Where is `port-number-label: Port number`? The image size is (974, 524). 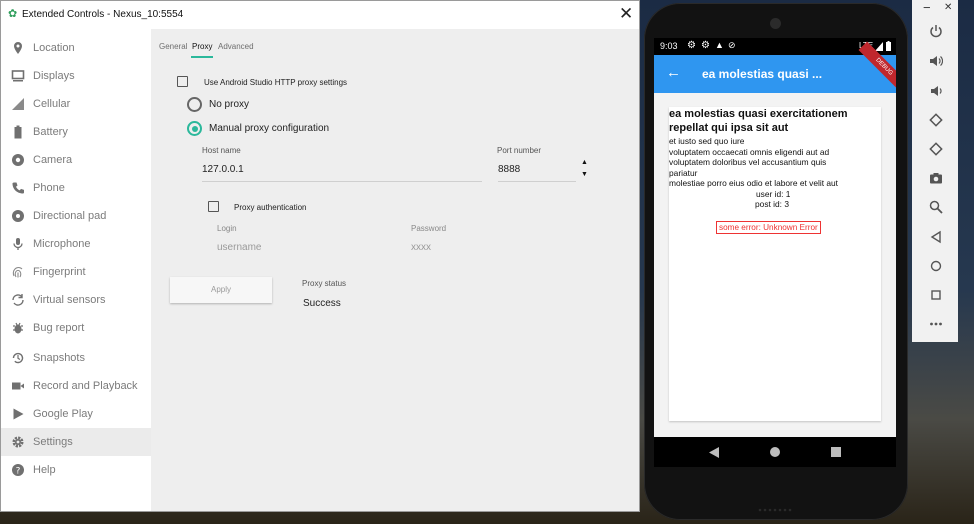
port-number-label: Port number is located at coordinates (519, 150).